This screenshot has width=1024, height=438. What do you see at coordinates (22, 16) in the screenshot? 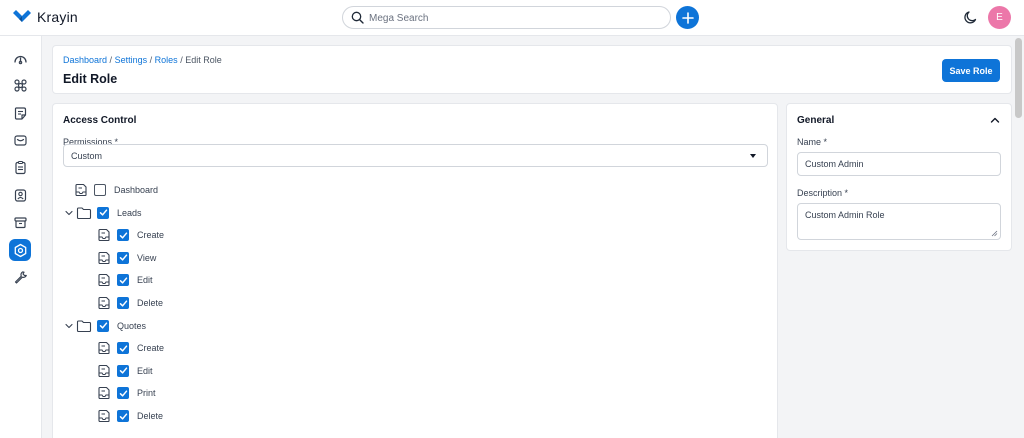
I see `krayin-logo-icon` at bounding box center [22, 16].